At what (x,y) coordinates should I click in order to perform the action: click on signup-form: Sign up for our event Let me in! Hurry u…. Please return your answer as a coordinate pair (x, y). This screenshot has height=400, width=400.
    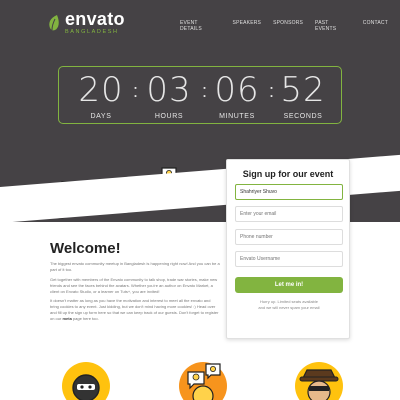
    Looking at the image, I should click on (288, 249).